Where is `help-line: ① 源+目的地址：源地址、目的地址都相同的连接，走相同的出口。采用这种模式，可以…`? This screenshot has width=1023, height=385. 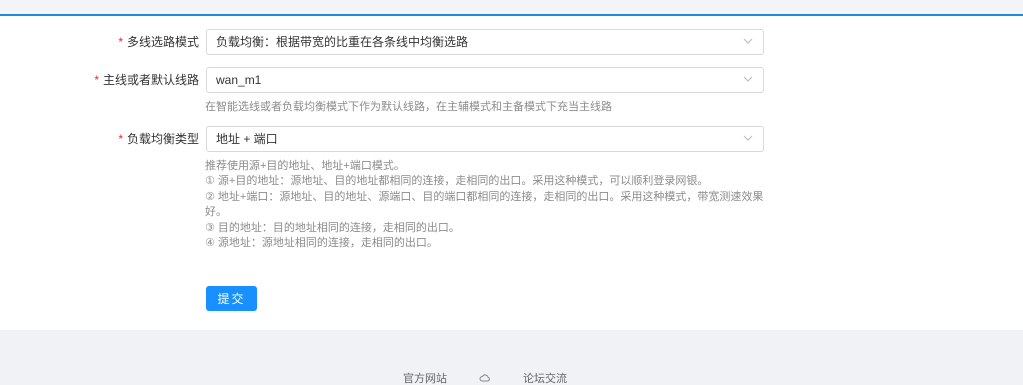
help-line: ① 源+目的地址：源地址、目的地址都相同的连接，走相同的出口。采用这种模式，可以… is located at coordinates (457, 181).